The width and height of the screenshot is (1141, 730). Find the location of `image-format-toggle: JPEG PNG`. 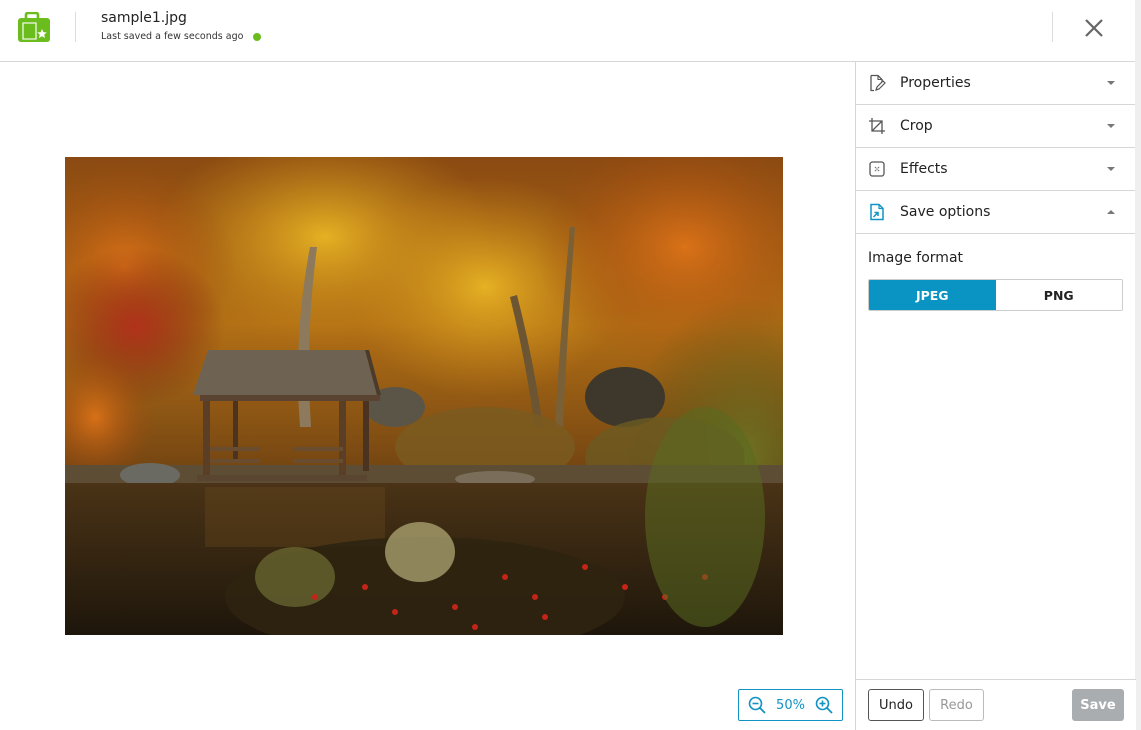

image-format-toggle: JPEG PNG is located at coordinates (995, 295).